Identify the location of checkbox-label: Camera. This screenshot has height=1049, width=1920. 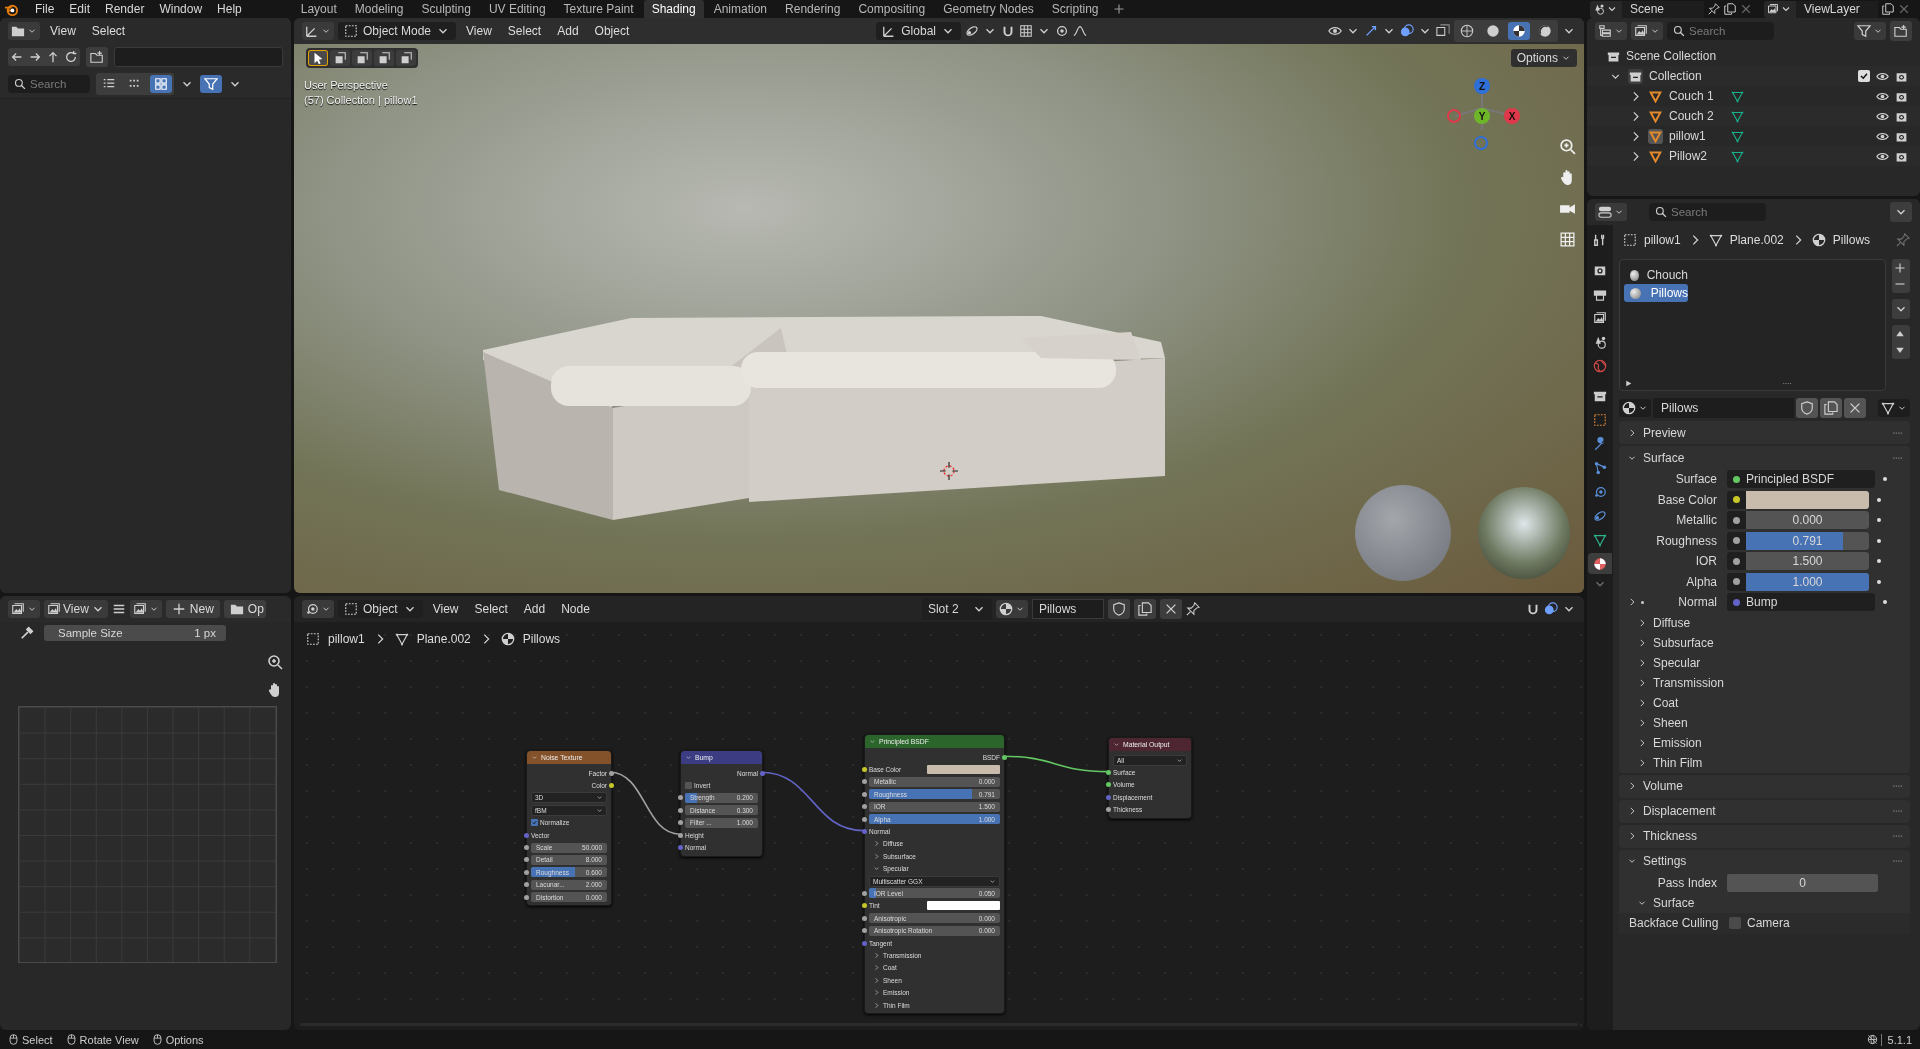
(1768, 923).